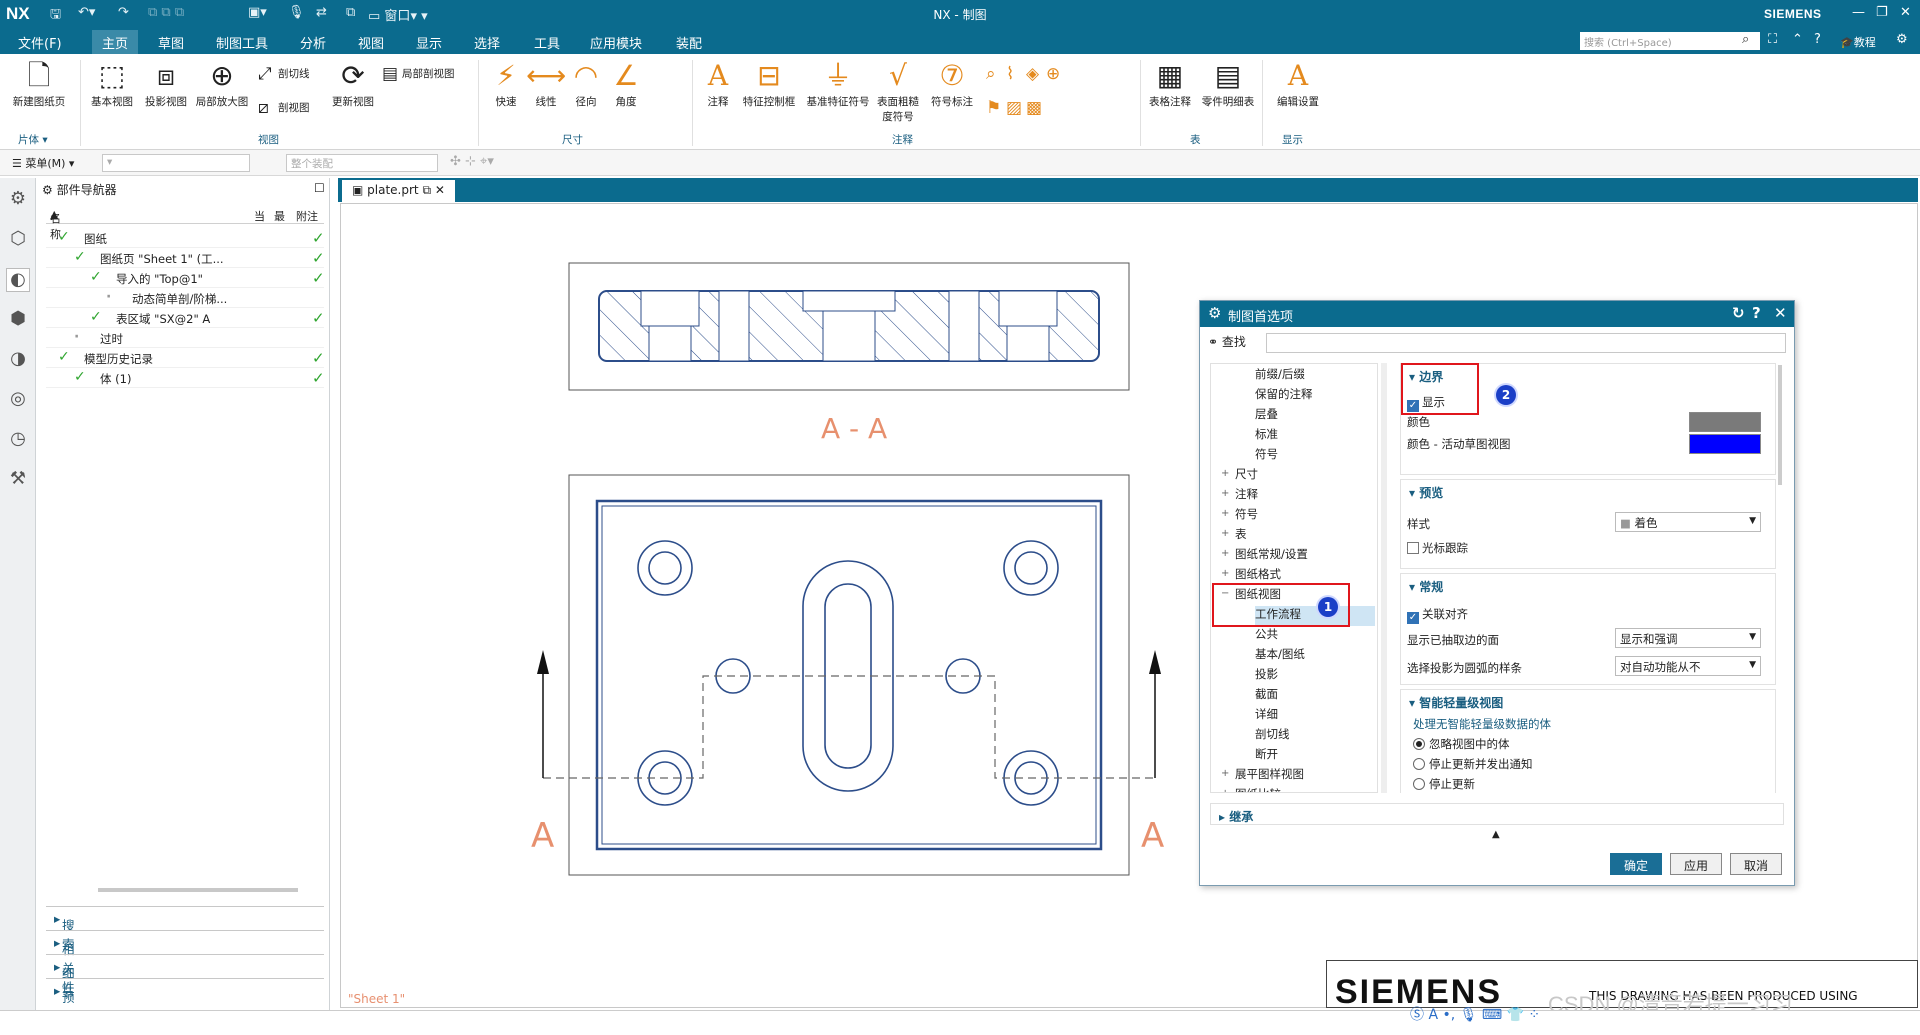 This screenshot has width=1920, height=1035. What do you see at coordinates (1026, 74) in the screenshot?
I see `annotation-tools-row1: ⌕ ⌇ ◈ ⊕` at bounding box center [1026, 74].